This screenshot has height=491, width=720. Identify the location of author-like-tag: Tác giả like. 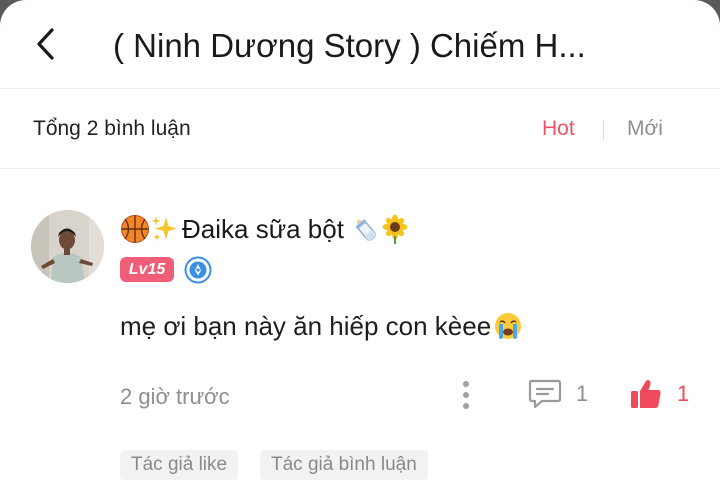
(179, 465).